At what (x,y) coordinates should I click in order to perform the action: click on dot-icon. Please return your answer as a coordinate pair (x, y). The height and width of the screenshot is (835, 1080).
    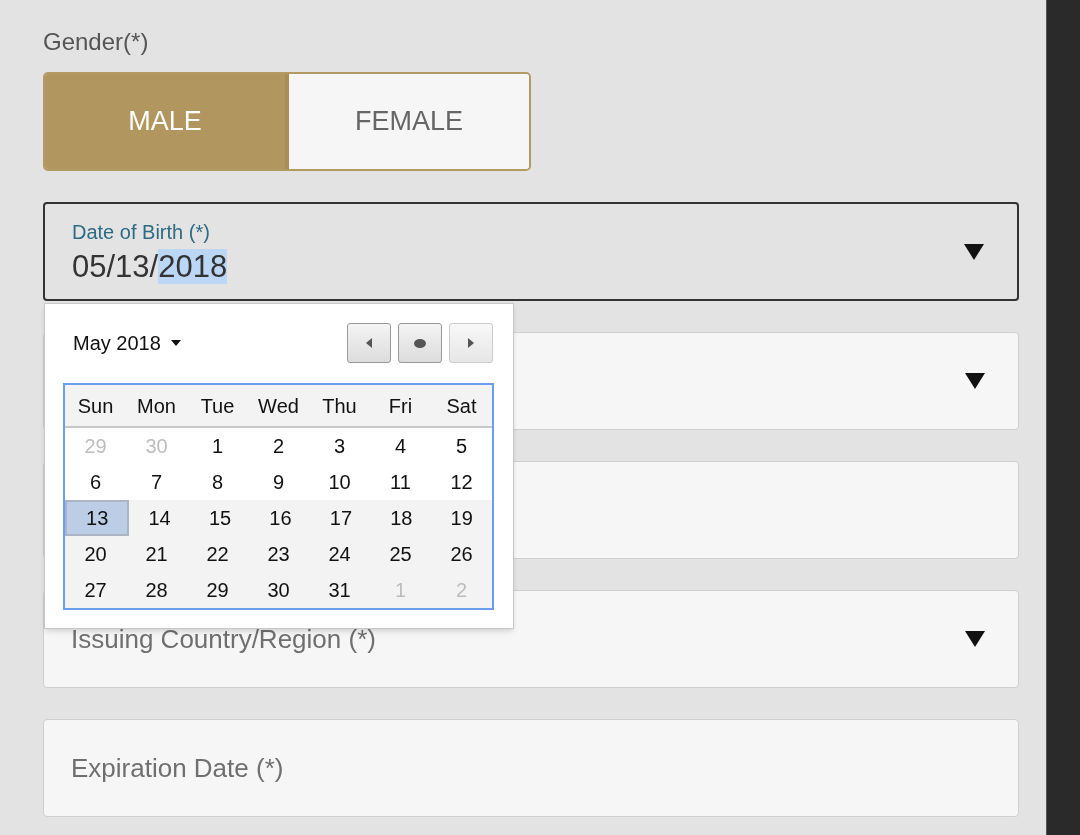
    Looking at the image, I should click on (420, 343).